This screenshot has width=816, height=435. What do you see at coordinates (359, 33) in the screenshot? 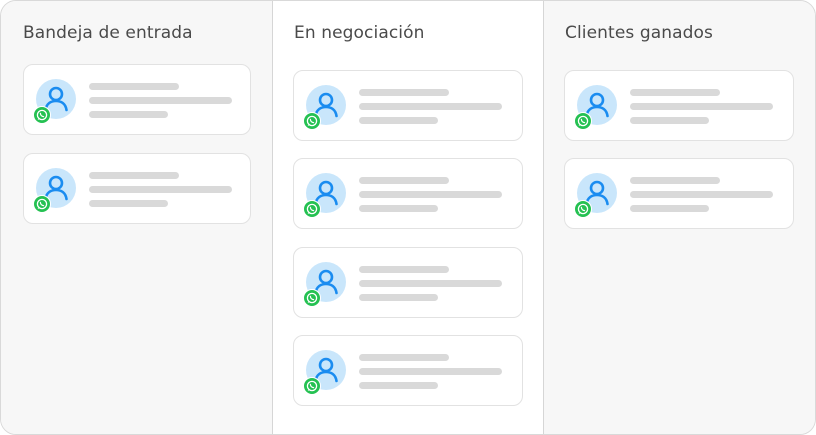
I see `column-title: En negociación` at bounding box center [359, 33].